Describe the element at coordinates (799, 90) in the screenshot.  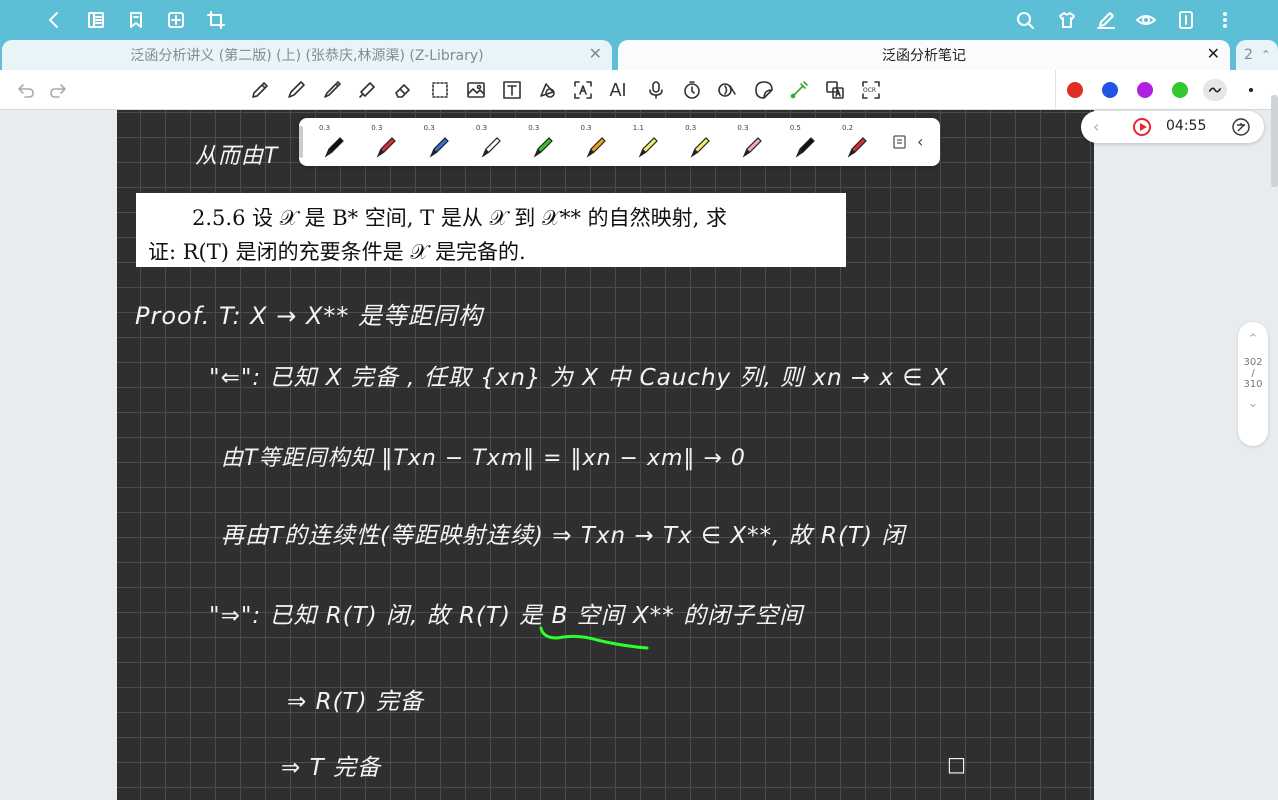
I see `laser-icon` at that location.